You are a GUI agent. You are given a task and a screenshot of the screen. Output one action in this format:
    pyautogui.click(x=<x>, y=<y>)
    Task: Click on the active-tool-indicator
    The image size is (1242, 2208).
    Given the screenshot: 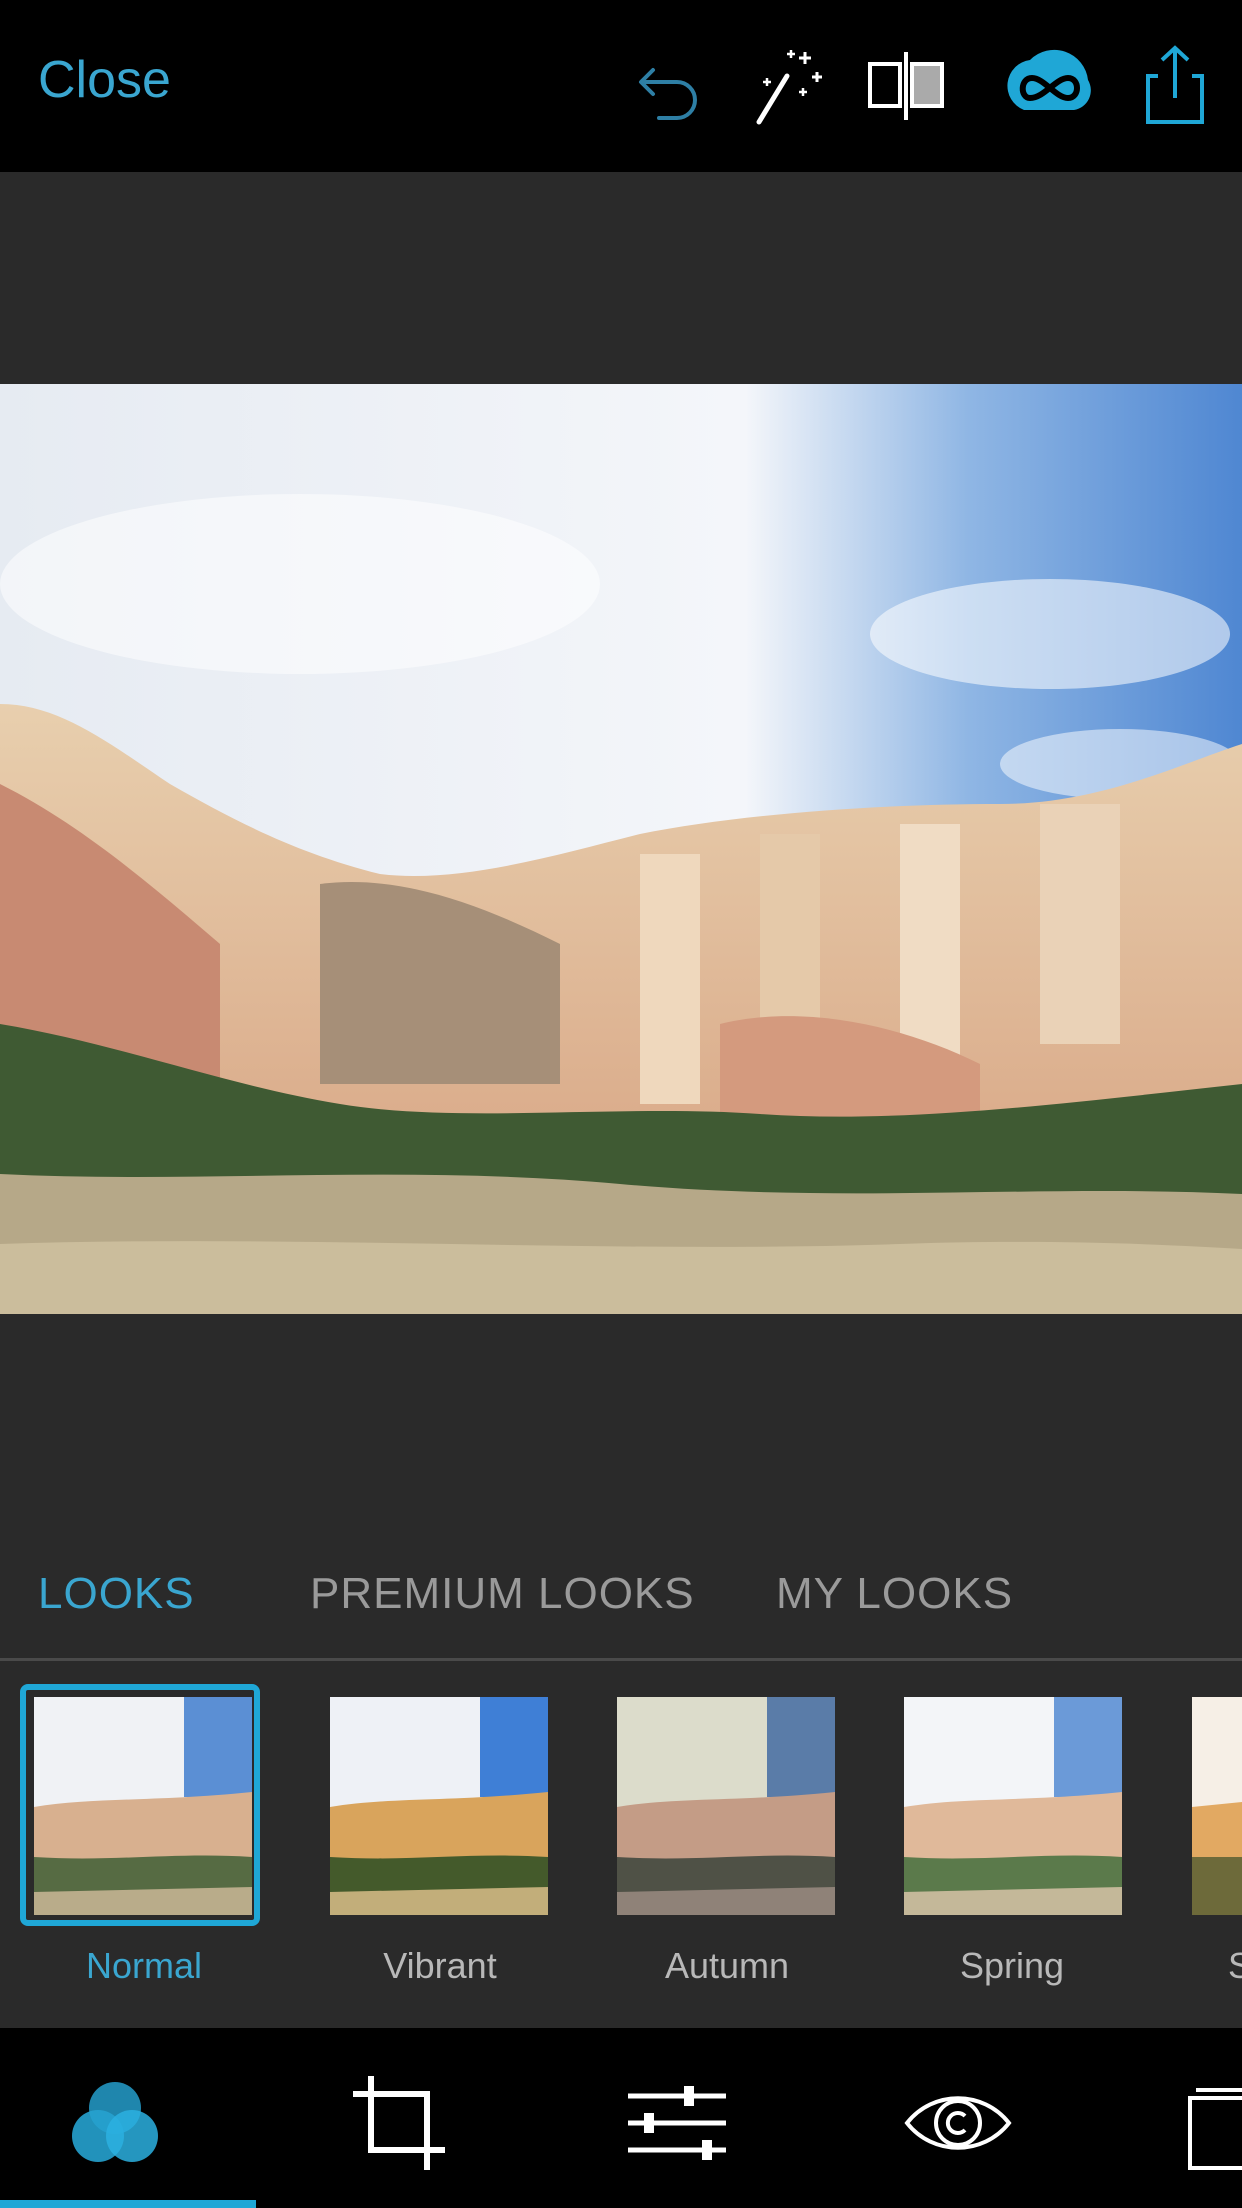 What is the action you would take?
    pyautogui.click(x=128, y=2204)
    